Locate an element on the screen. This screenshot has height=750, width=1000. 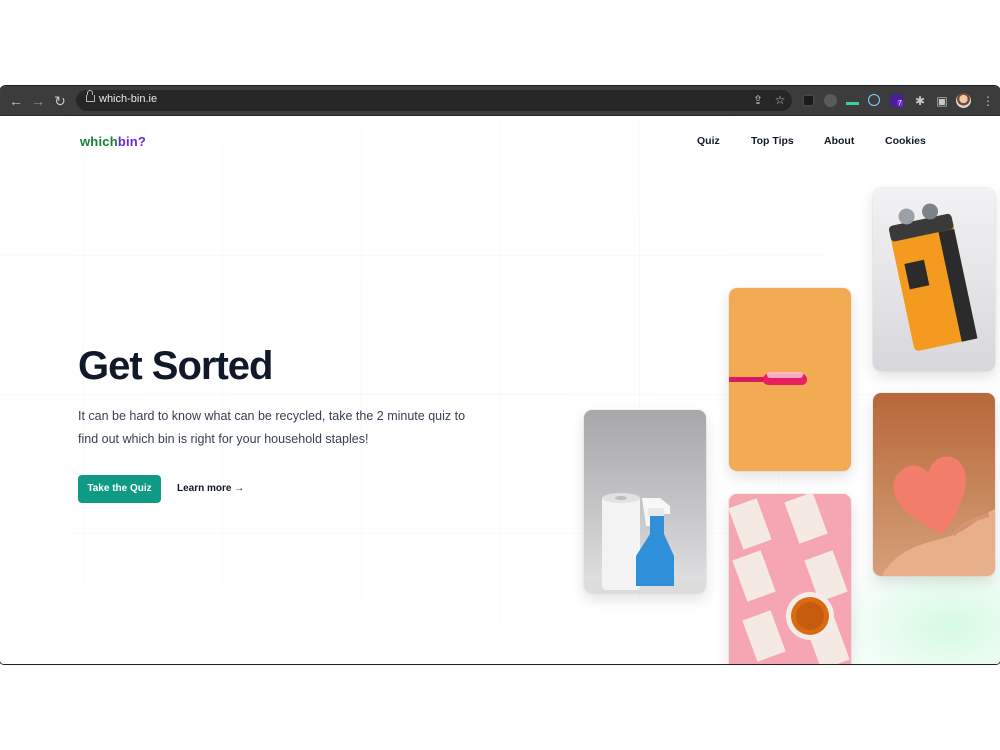
site-logo: whichbin? is located at coordinates (113, 141).